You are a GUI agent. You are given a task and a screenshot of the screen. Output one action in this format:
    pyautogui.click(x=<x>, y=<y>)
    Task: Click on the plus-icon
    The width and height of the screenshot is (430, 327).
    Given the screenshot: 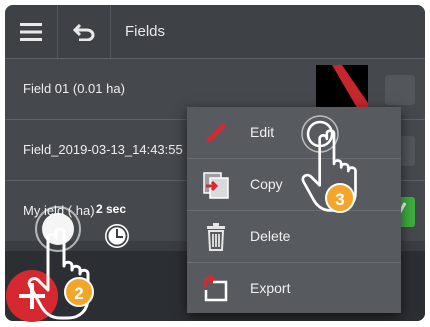 What is the action you would take?
    pyautogui.click(x=32, y=296)
    